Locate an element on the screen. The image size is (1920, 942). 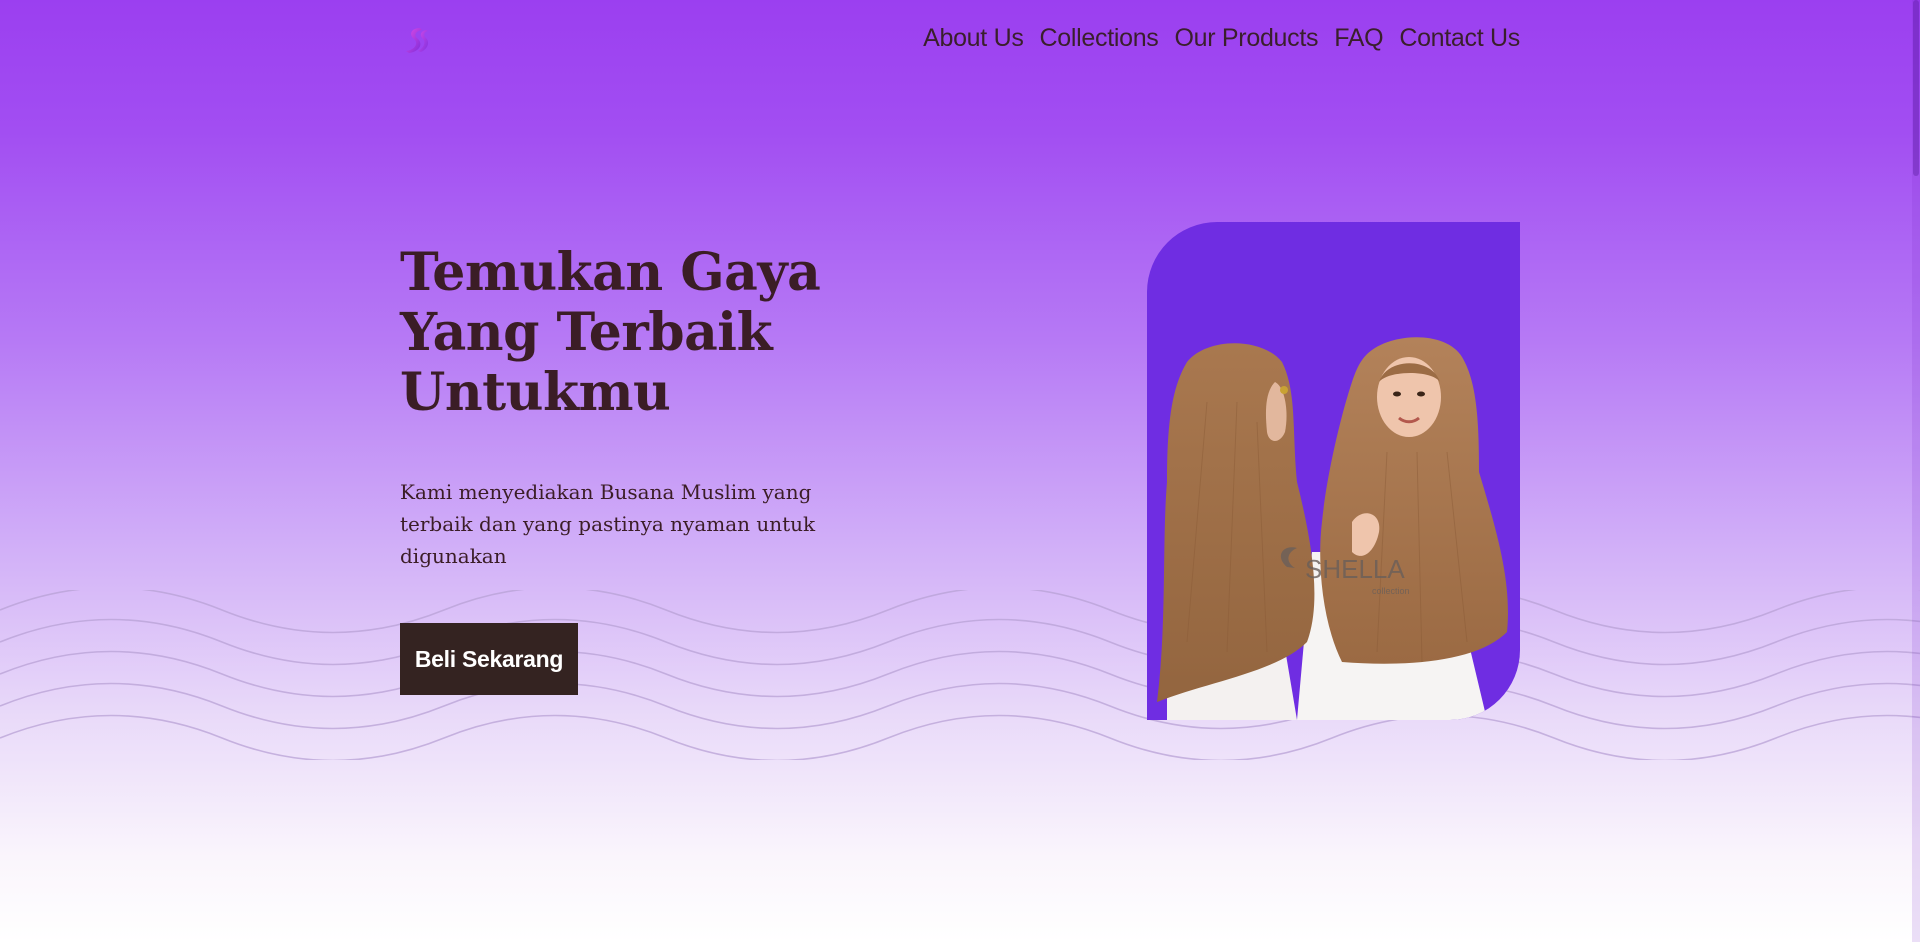
hero-subtitle-line: digunakan is located at coordinates (453, 556).